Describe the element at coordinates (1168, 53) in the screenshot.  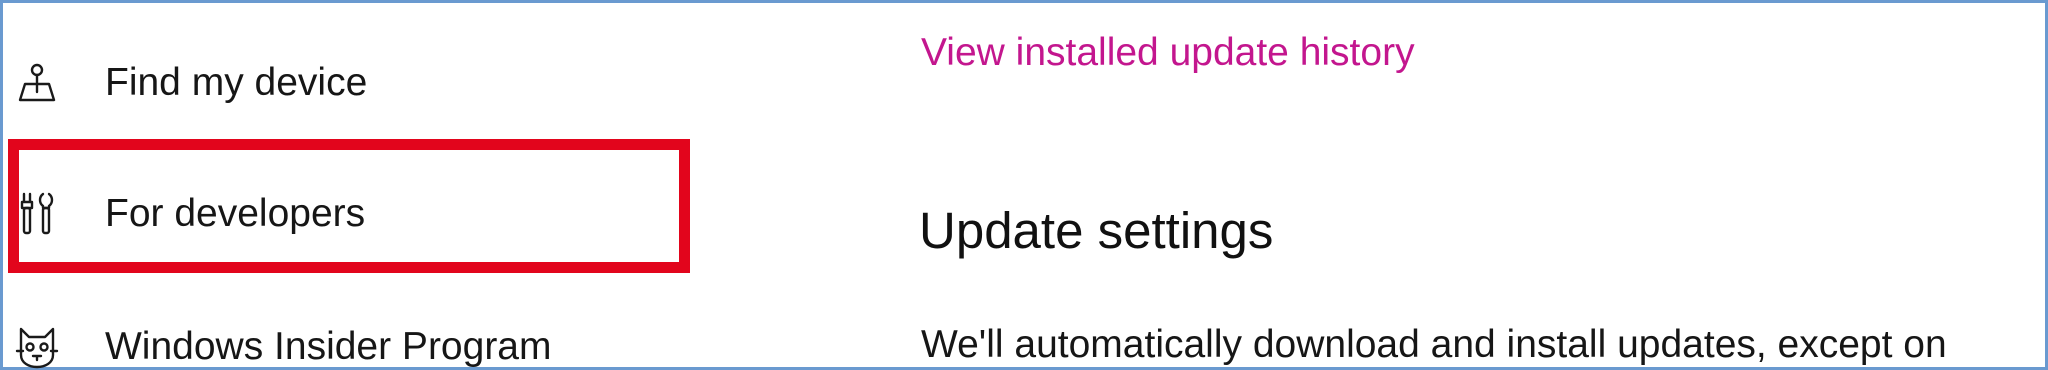
I see `view-update-history-link: View installed update history` at that location.